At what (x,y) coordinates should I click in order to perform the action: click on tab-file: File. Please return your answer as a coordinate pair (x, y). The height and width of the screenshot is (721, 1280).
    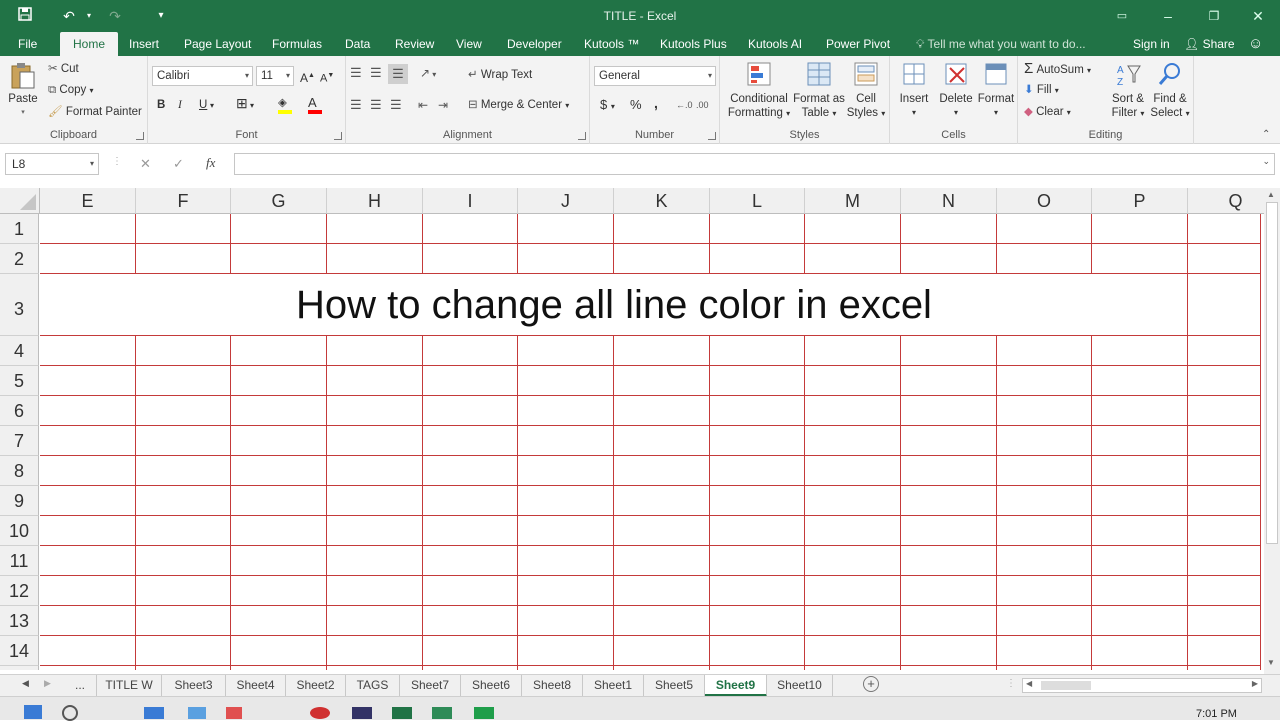
    Looking at the image, I should click on (27, 44).